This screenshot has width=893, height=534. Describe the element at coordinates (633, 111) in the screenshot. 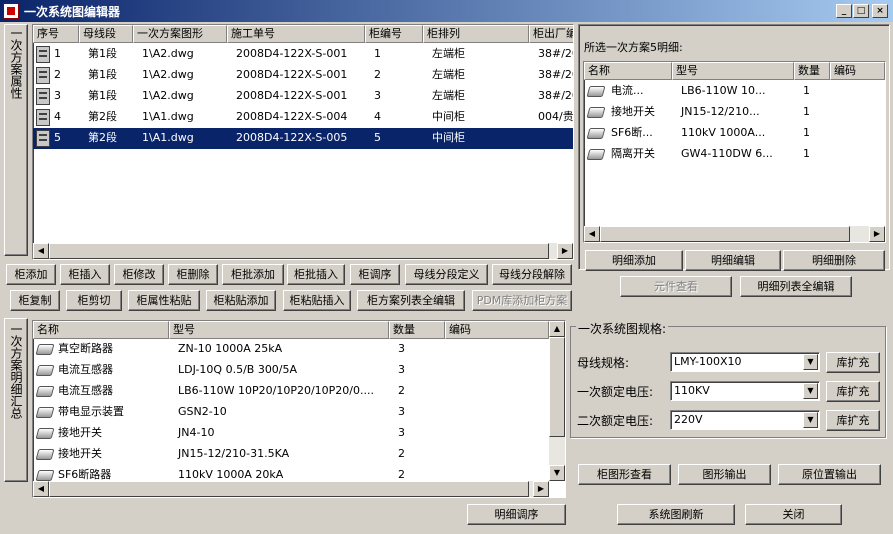

I see `table-cell: 接地开关` at that location.